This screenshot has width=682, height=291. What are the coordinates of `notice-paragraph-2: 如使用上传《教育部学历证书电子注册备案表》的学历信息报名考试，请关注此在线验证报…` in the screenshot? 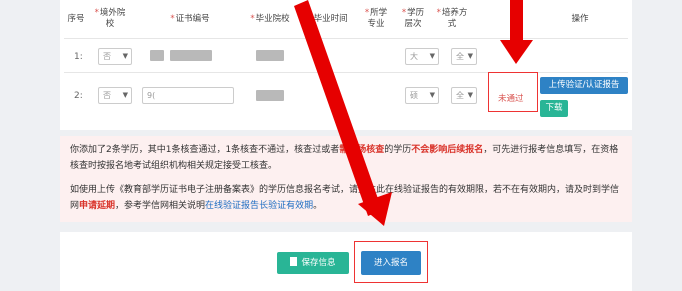 It's located at (345, 198).